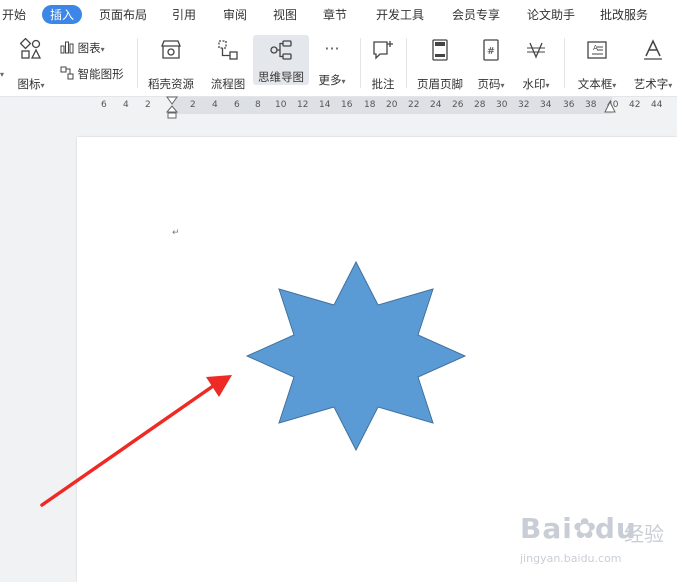 The height and width of the screenshot is (582, 677). I want to click on eight-point-star-shape, so click(356, 356).